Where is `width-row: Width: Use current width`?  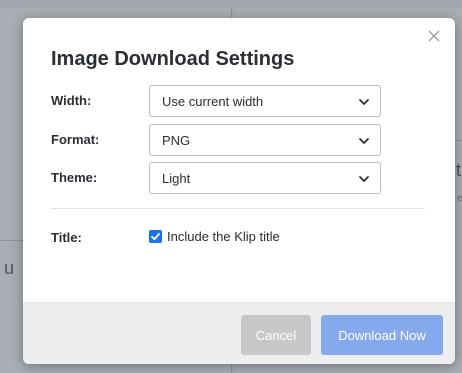
width-row: Width: Use current width is located at coordinates (241, 101).